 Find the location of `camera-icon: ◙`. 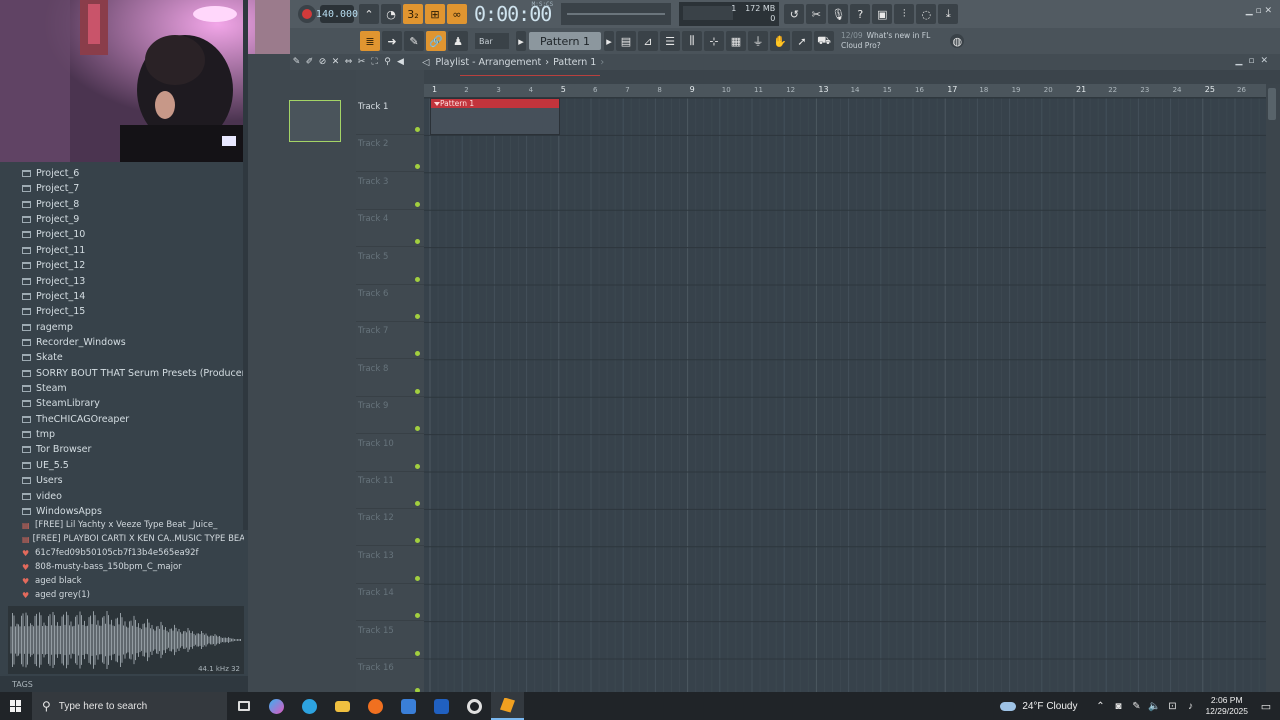

camera-icon: ◙ is located at coordinates (1118, 706).